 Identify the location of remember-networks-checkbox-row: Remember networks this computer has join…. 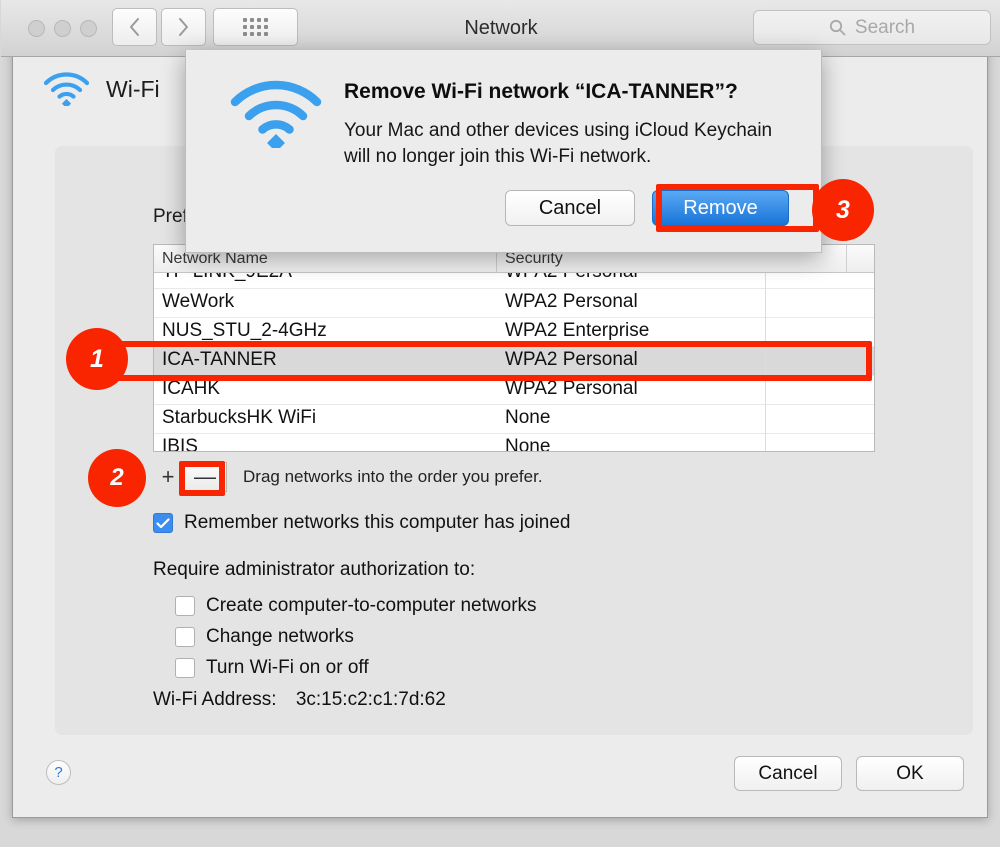
(362, 523).